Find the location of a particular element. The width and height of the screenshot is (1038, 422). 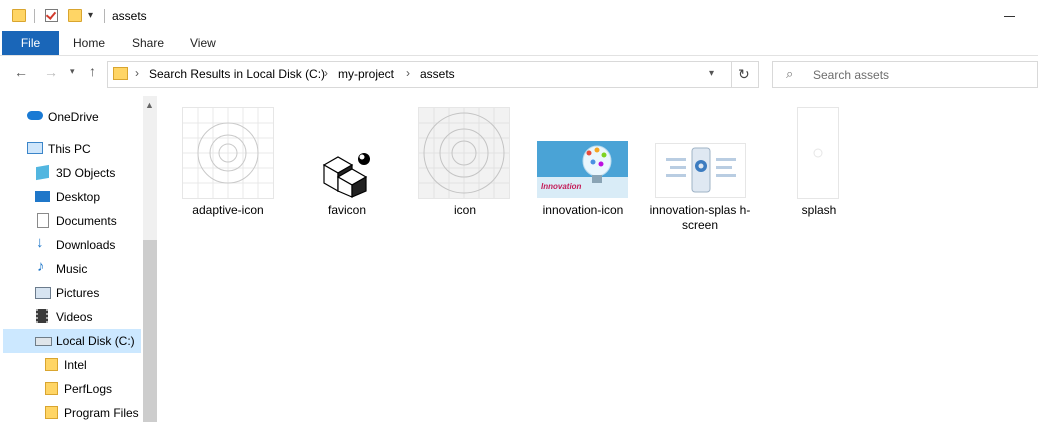

sidebar-item-onedrive: OneDrive is located at coordinates (73, 117).